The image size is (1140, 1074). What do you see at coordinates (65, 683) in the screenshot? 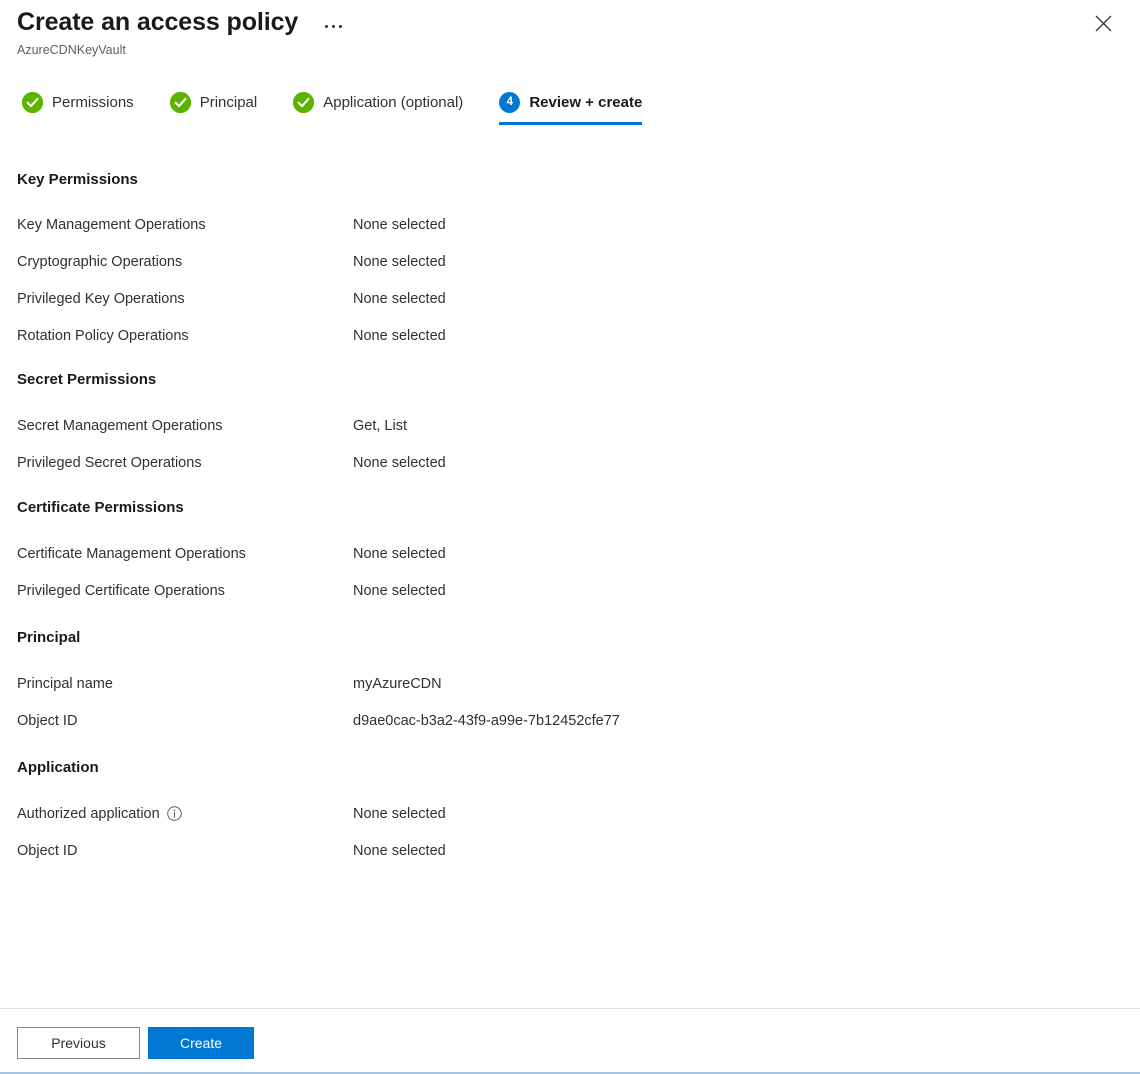
I see `row-label: Principal name` at bounding box center [65, 683].